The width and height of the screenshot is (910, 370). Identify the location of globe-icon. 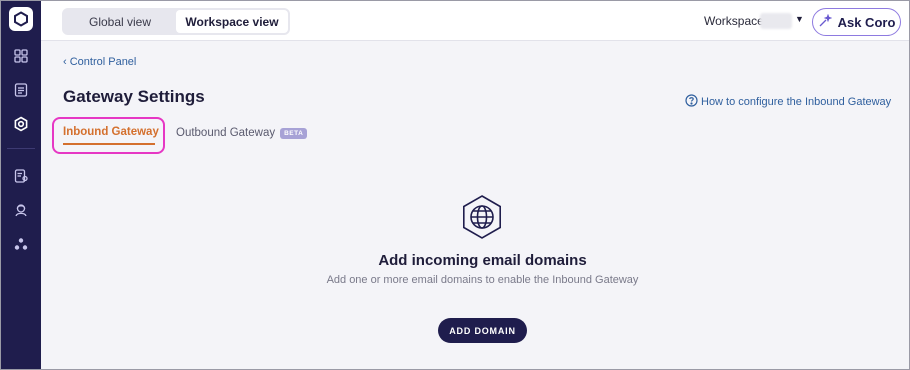
(482, 217).